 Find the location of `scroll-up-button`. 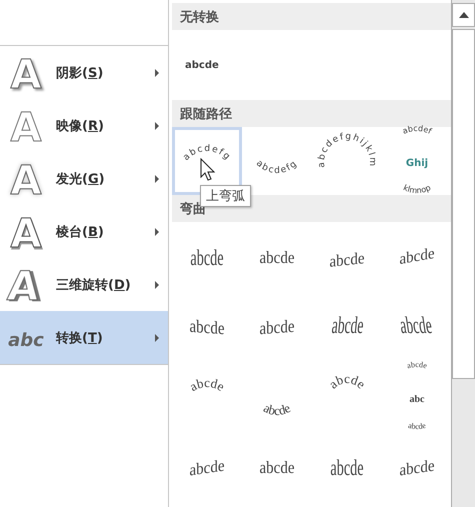

scroll-up-button is located at coordinates (463, 15).